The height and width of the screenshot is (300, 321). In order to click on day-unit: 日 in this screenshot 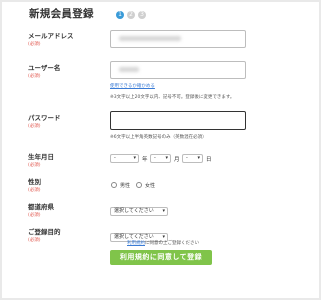, I will do `click(209, 160)`.